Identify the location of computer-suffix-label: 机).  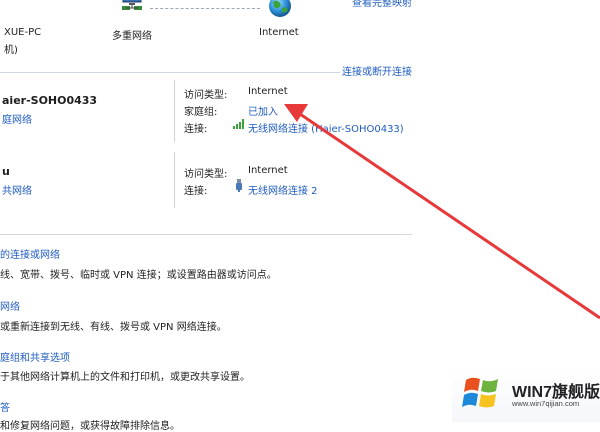
(11, 50).